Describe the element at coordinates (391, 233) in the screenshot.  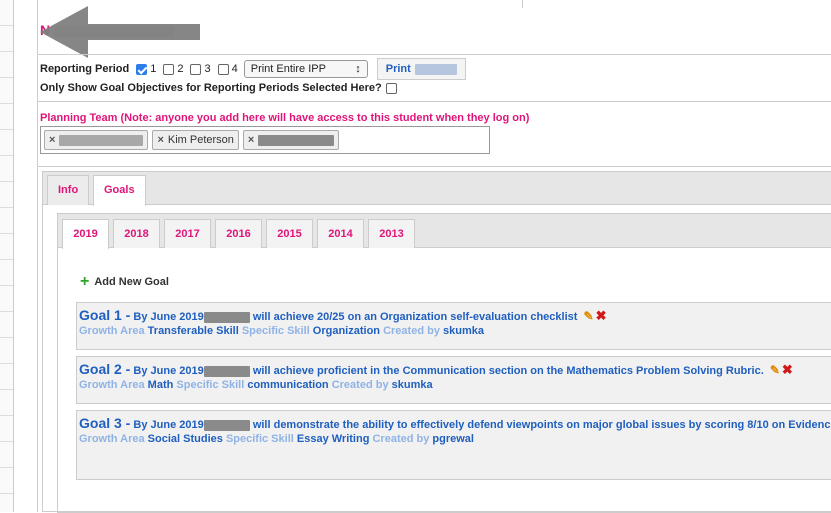
I see `tab-year-2013: 2013` at that location.